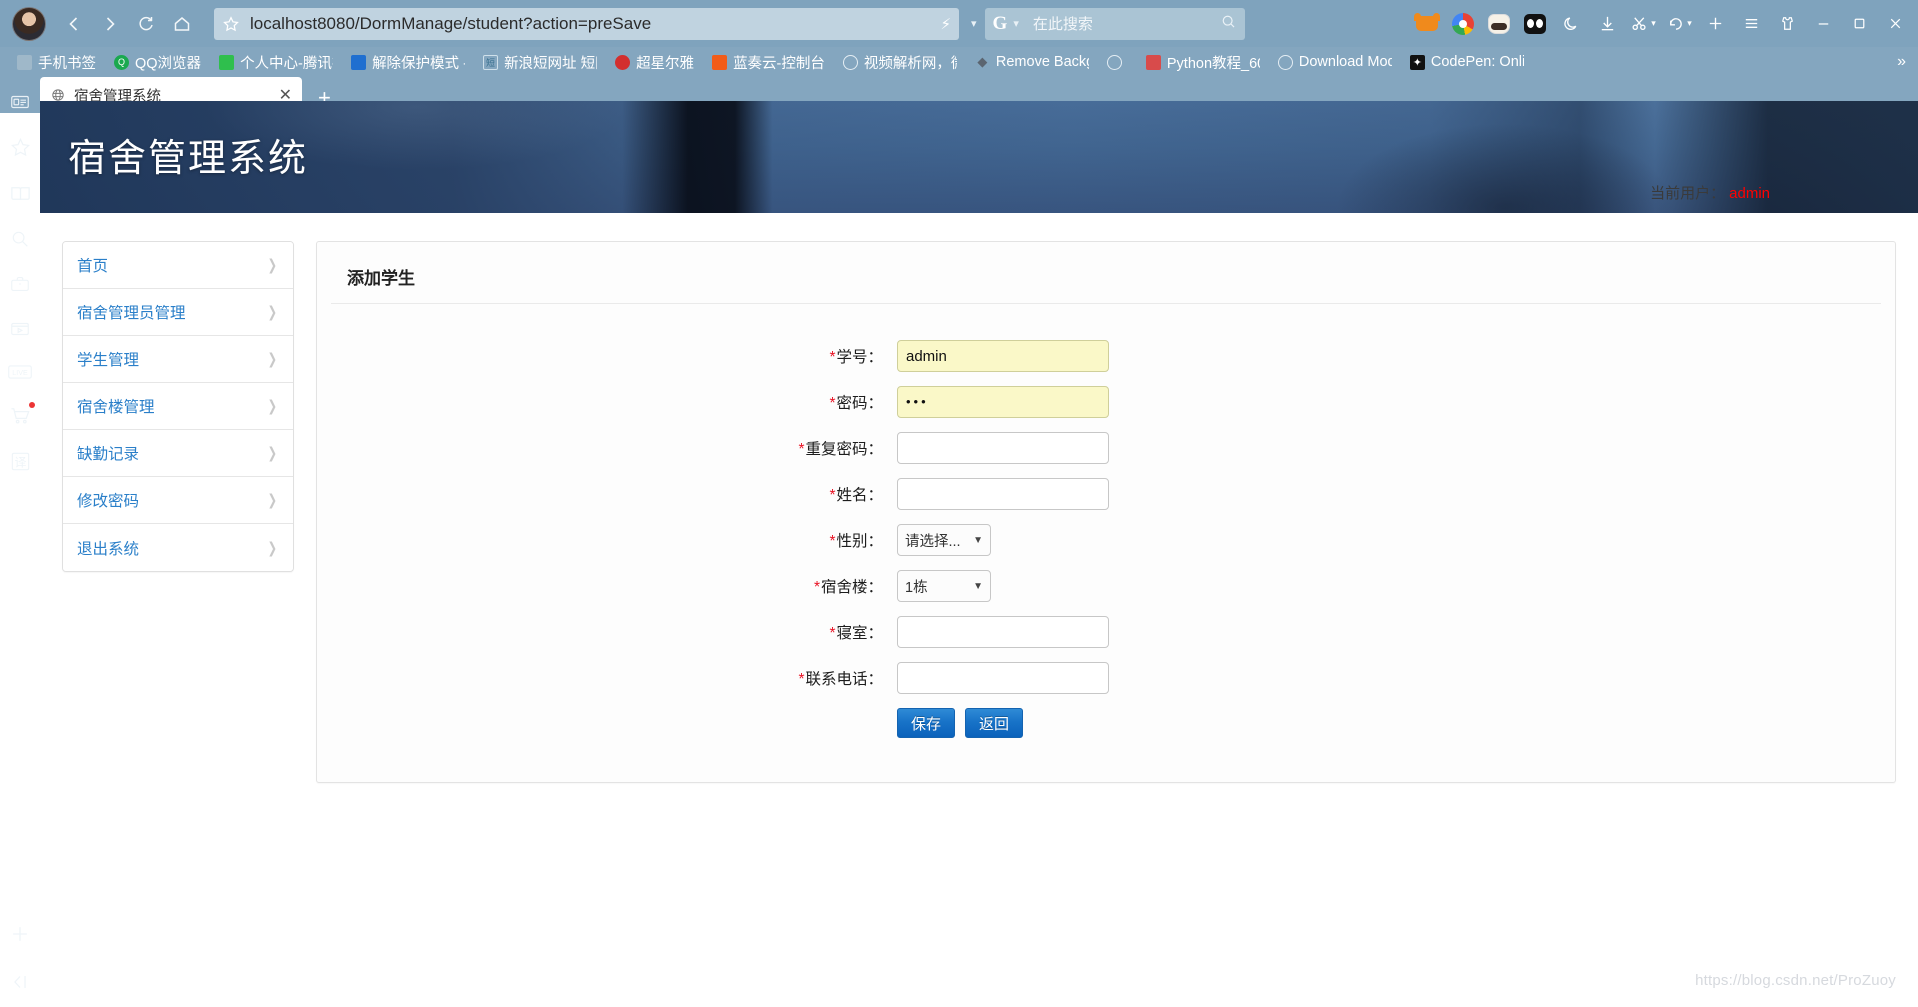 The width and height of the screenshot is (1918, 1007). What do you see at coordinates (20, 102) in the screenshot?
I see `news-card-icon` at bounding box center [20, 102].